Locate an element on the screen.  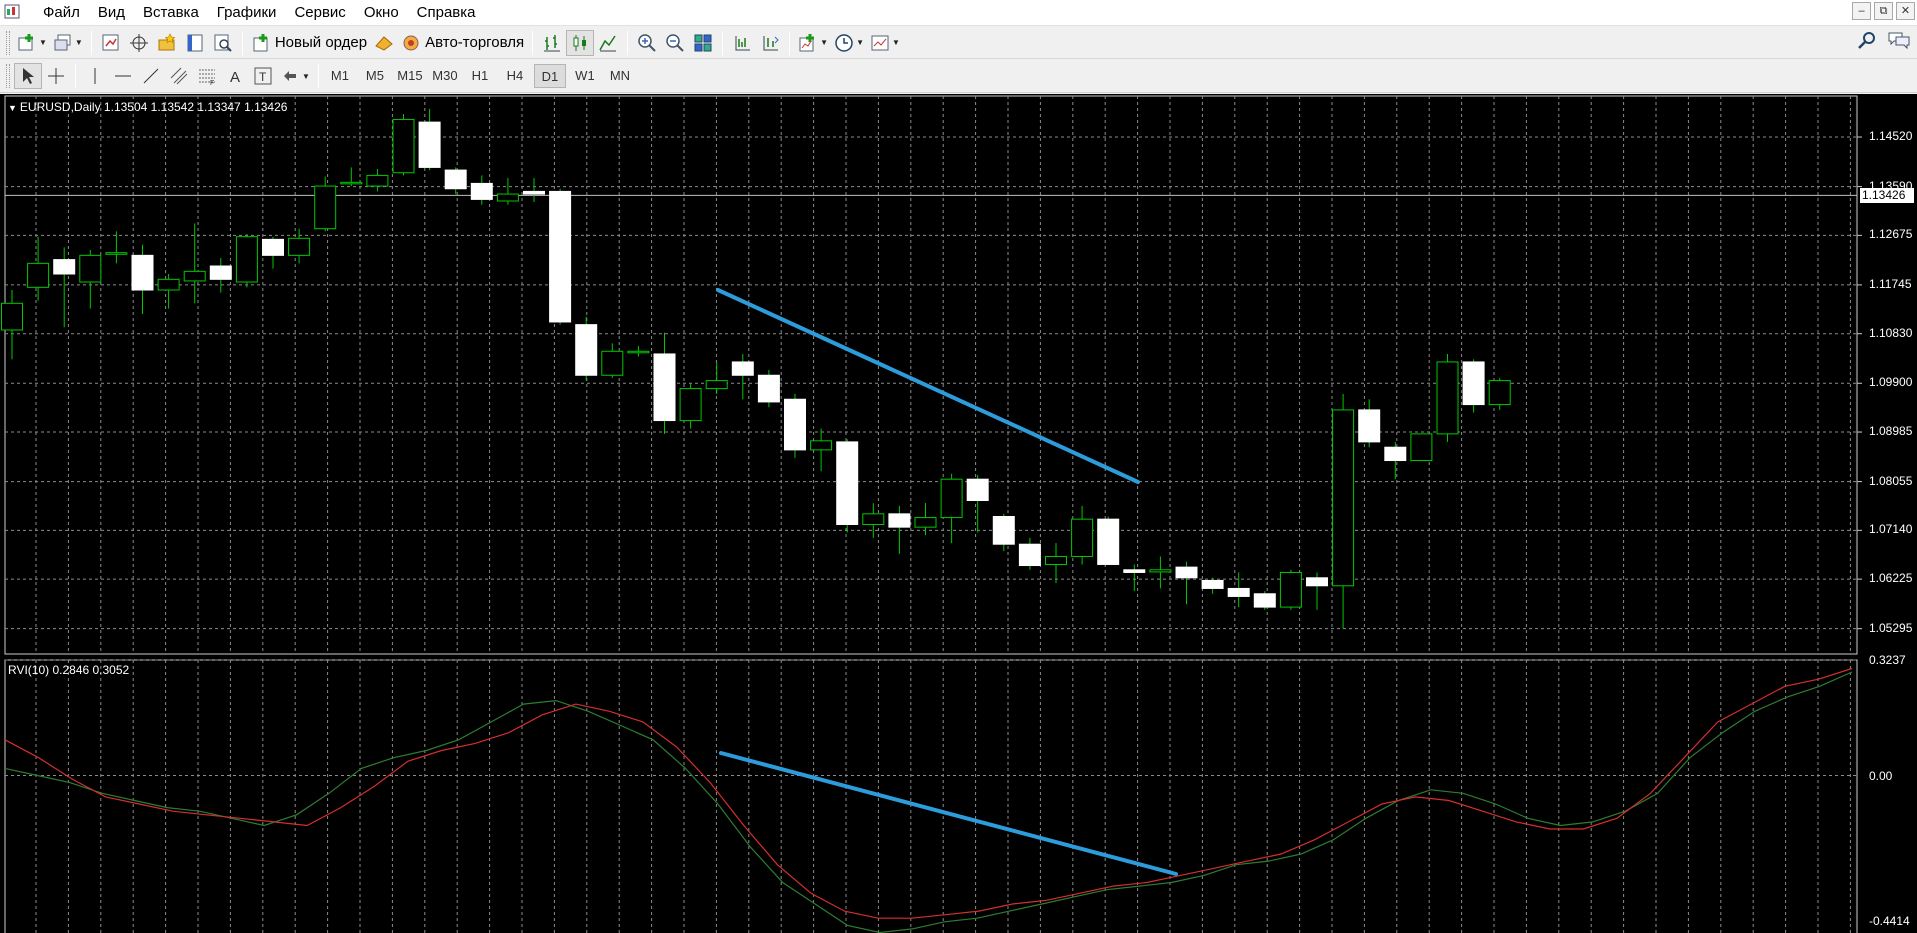
chart-shift-icon is located at coordinates (743, 42).